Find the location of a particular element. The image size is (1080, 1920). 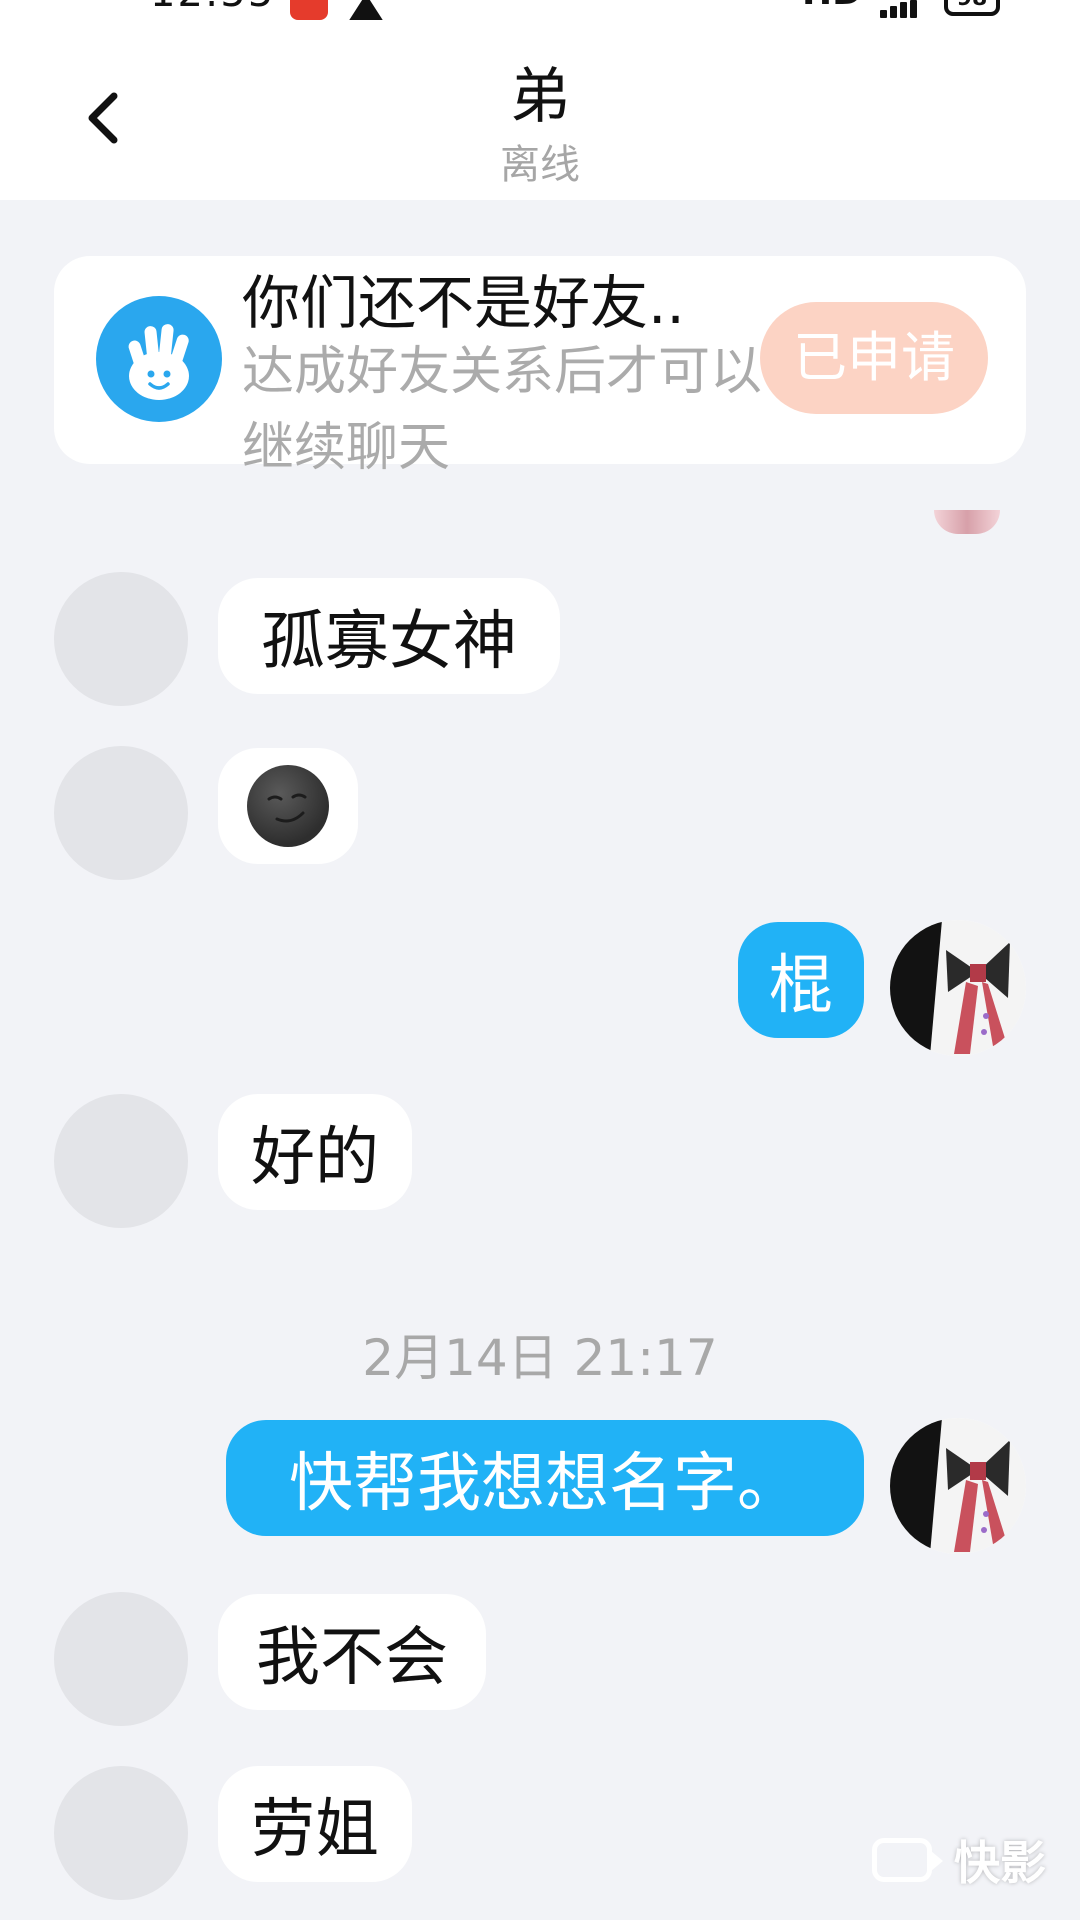

message-bubble is located at coordinates (288, 806).